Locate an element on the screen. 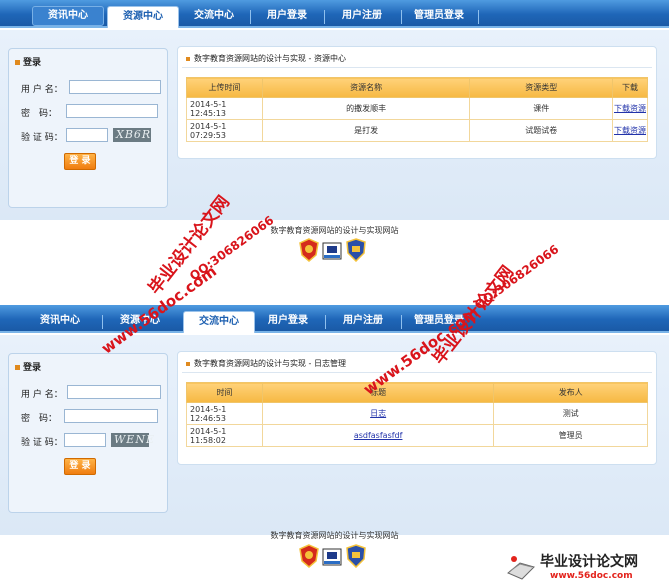 Image resolution: width=669 pixels, height=585 pixels. col-author: 发布人 is located at coordinates (570, 392).